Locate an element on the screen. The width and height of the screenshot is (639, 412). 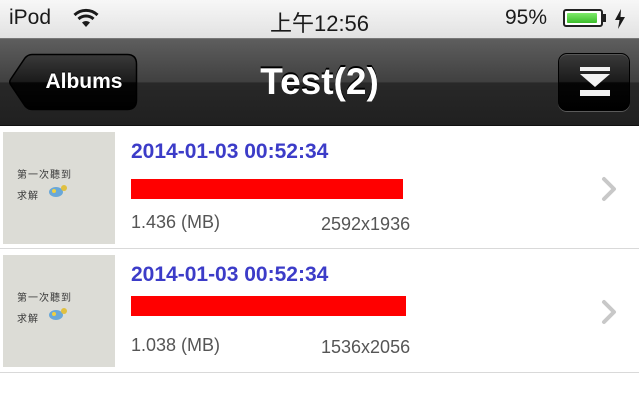
battery-tip is located at coordinates (604, 18).